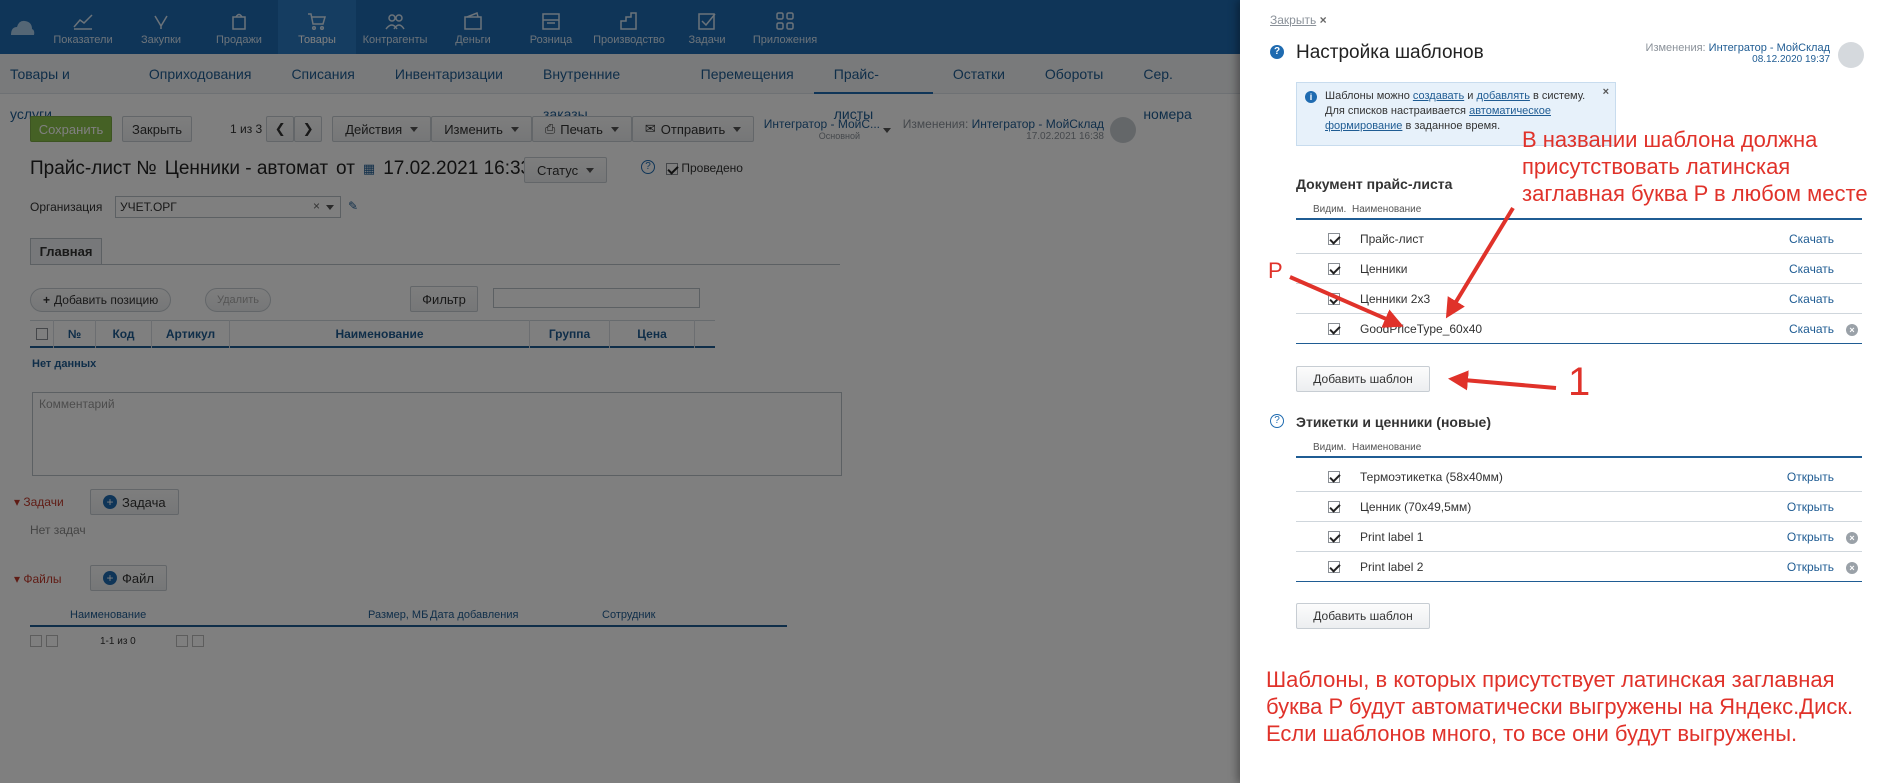  Describe the element at coordinates (36, 641) in the screenshot. I see `first-page-button` at that location.